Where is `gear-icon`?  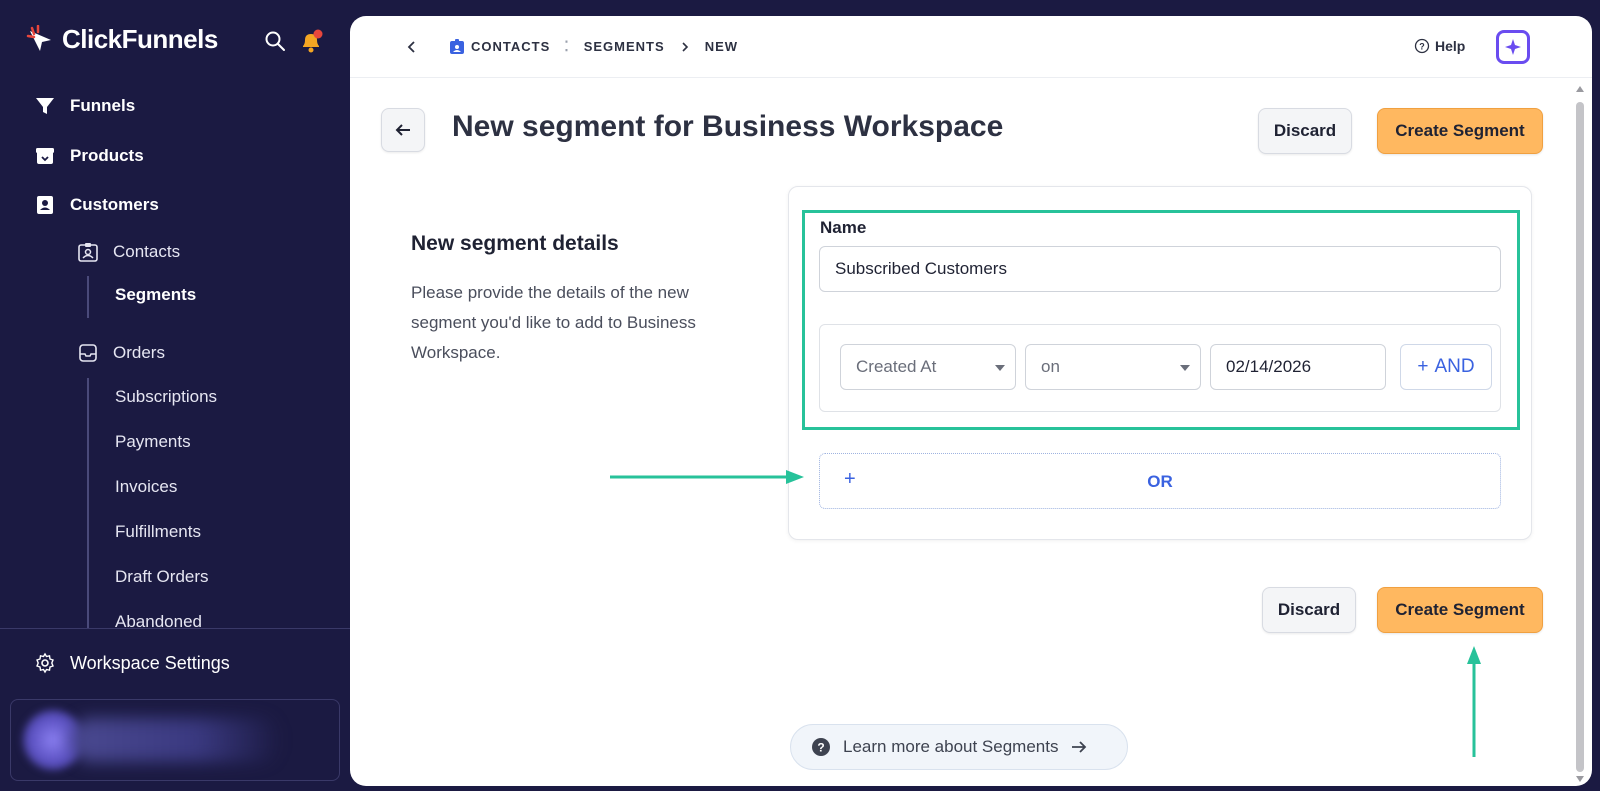
gear-icon is located at coordinates (45, 663).